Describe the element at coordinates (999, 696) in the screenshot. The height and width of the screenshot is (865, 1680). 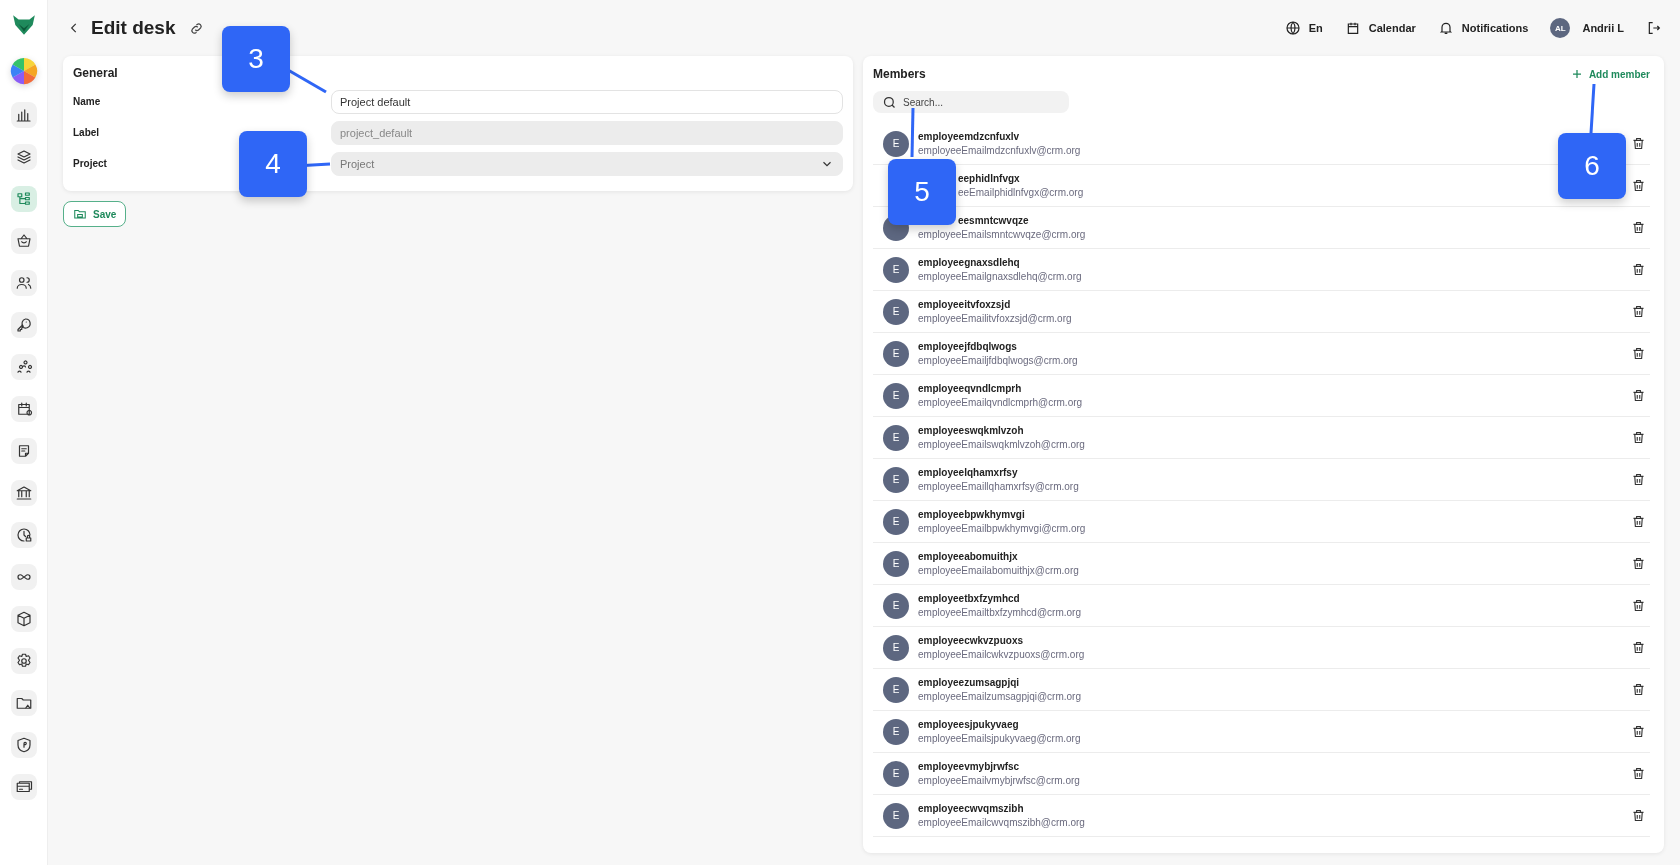
I see `member-email: employeeEmailzumsagpjqi@crm.org` at that location.